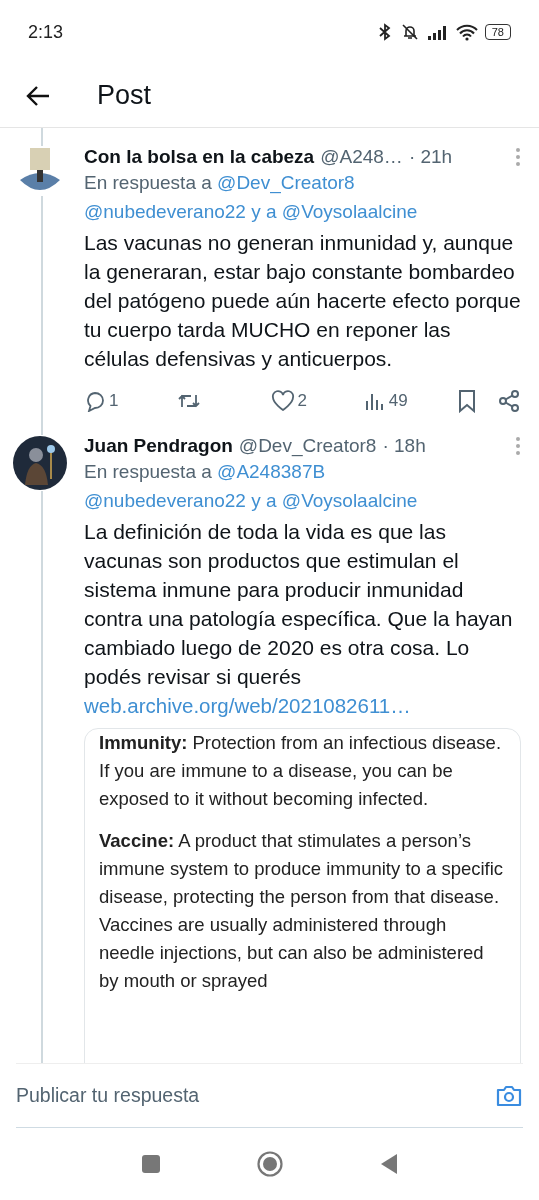 The width and height of the screenshot is (539, 1200). I want to click on author-name: Con la bolsa en la cabeza, so click(199, 157).